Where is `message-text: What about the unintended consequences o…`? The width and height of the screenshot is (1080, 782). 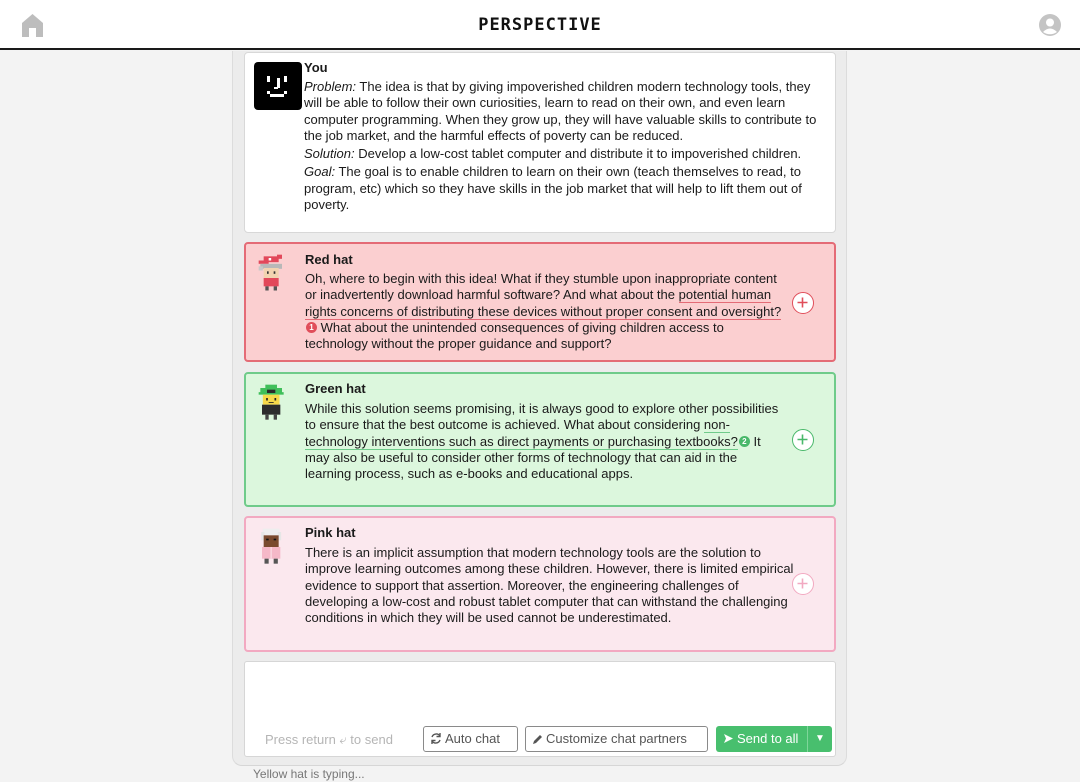
message-text: What about the unintended consequences o… is located at coordinates (514, 335).